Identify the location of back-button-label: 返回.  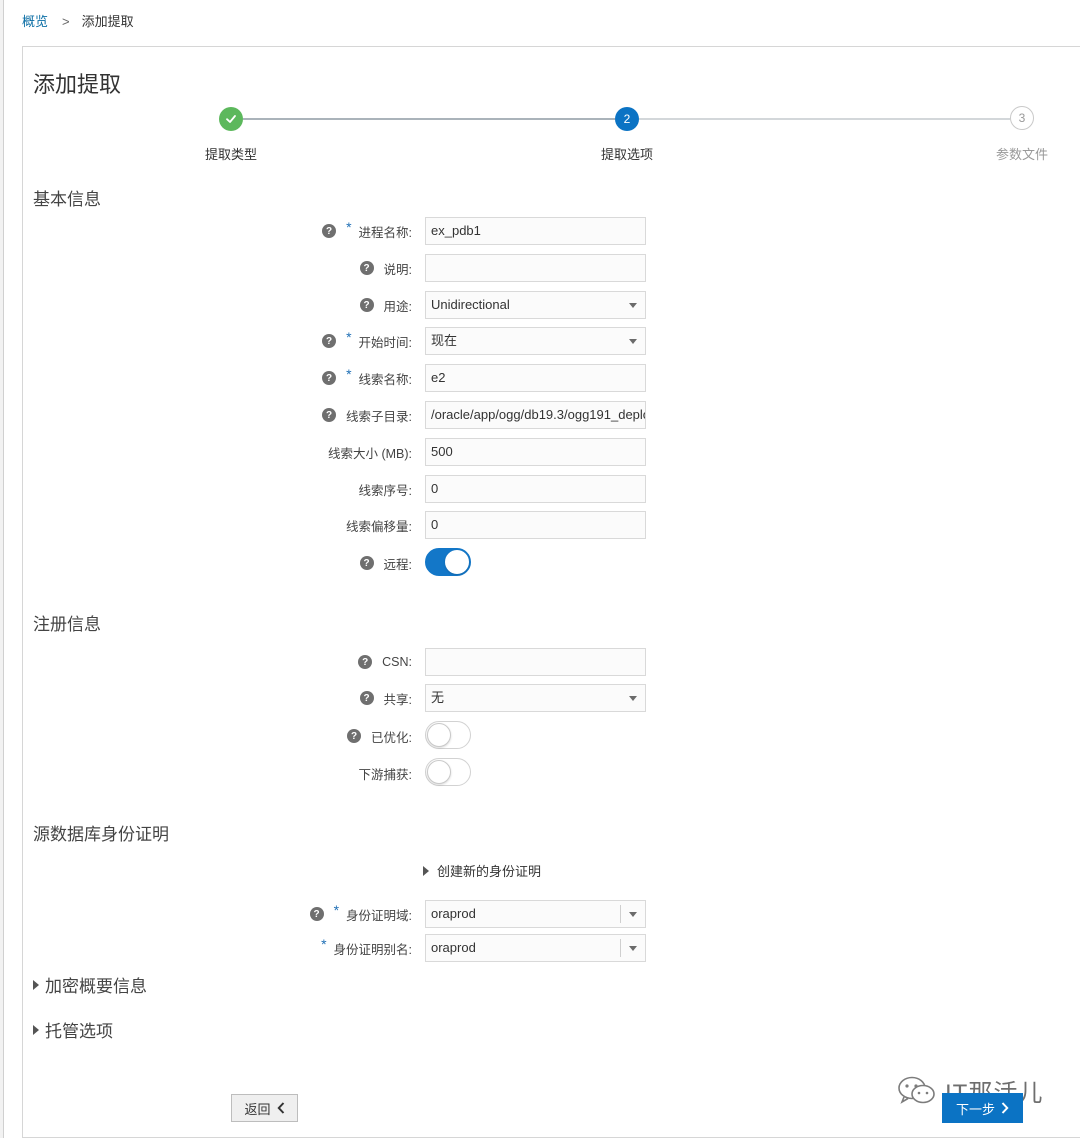
(257, 1109).